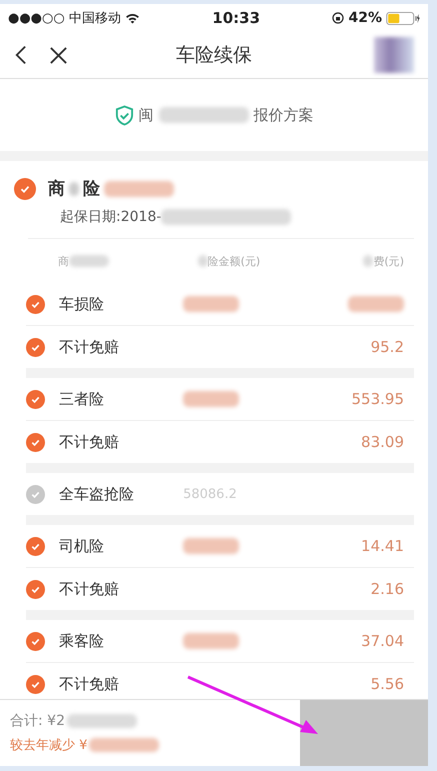  Describe the element at coordinates (56, 189) in the screenshot. I see `section-title: 商` at that location.